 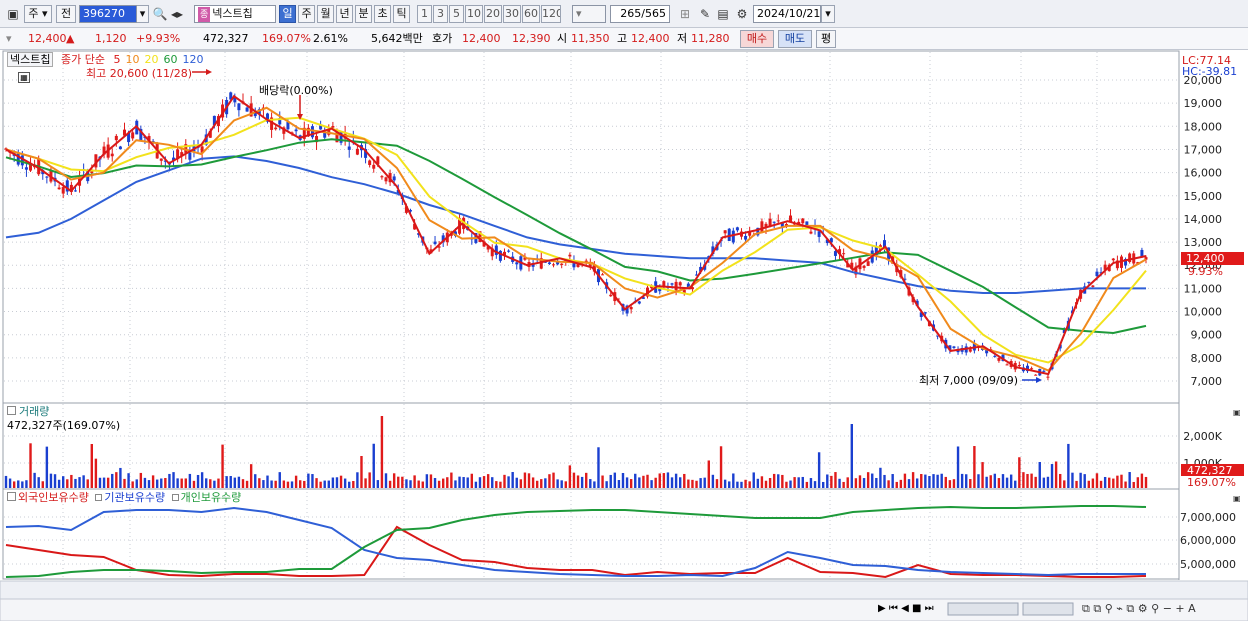 What do you see at coordinates (493, 14) in the screenshot?
I see `minute-option-4: 20` at bounding box center [493, 14].